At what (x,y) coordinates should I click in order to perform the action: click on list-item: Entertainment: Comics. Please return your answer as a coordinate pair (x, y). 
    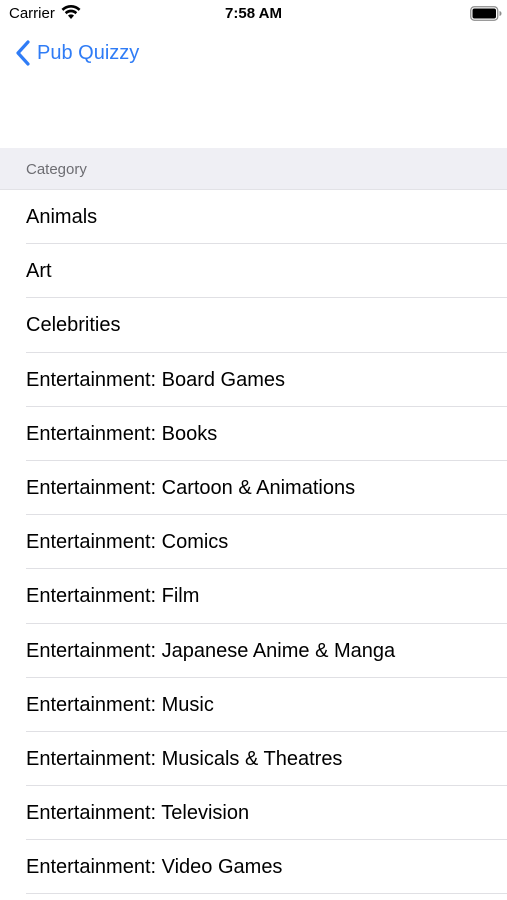
    Looking at the image, I should click on (253, 542).